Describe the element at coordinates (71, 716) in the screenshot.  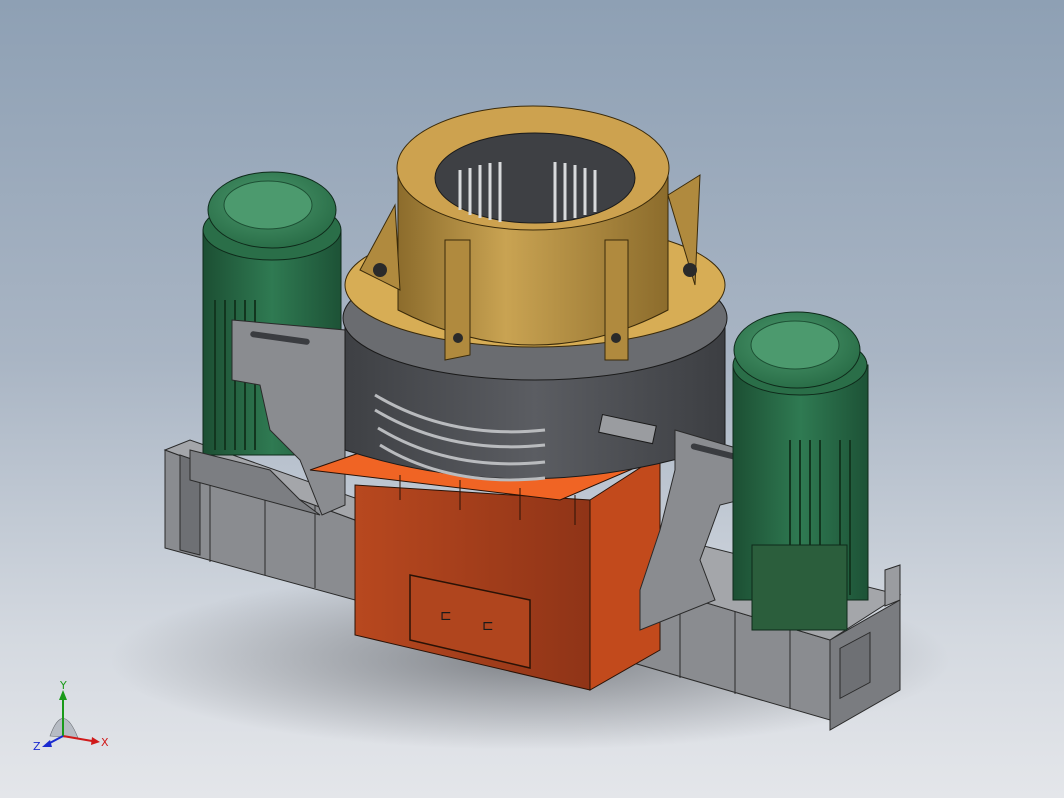
I see `coordinate-triad: X Y Z` at that location.